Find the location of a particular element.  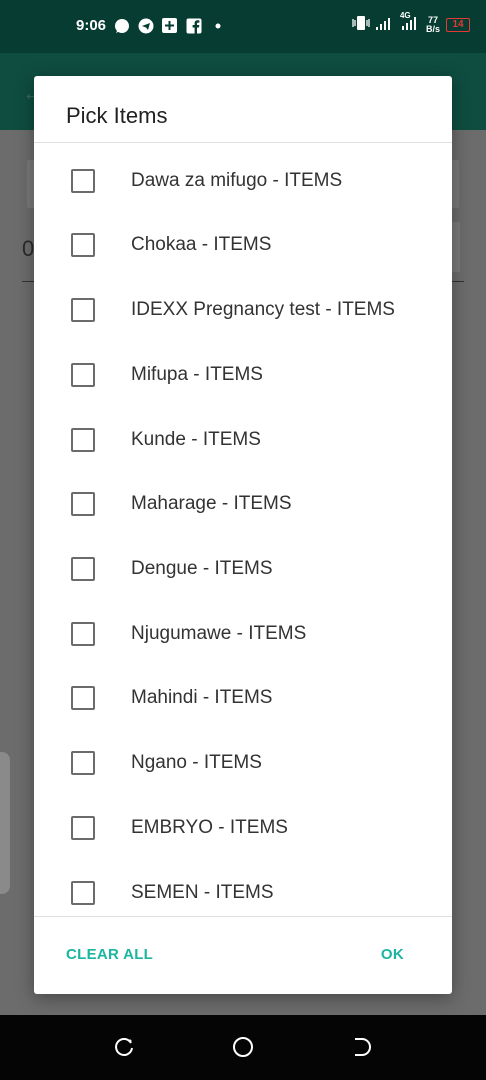

list-item: Njugumawe - ITEMS is located at coordinates (243, 634).